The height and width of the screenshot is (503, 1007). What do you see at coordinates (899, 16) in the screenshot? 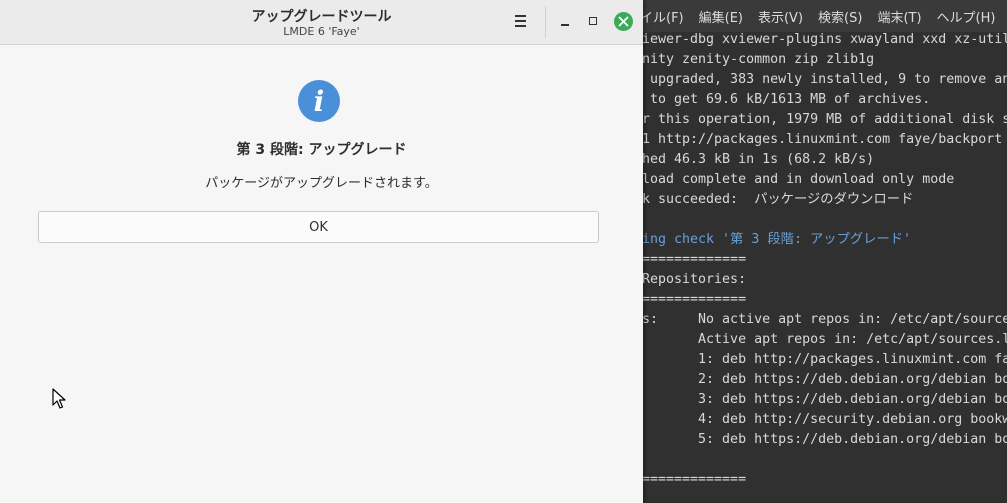
I see `menu-terminal: 端末(T)` at bounding box center [899, 16].